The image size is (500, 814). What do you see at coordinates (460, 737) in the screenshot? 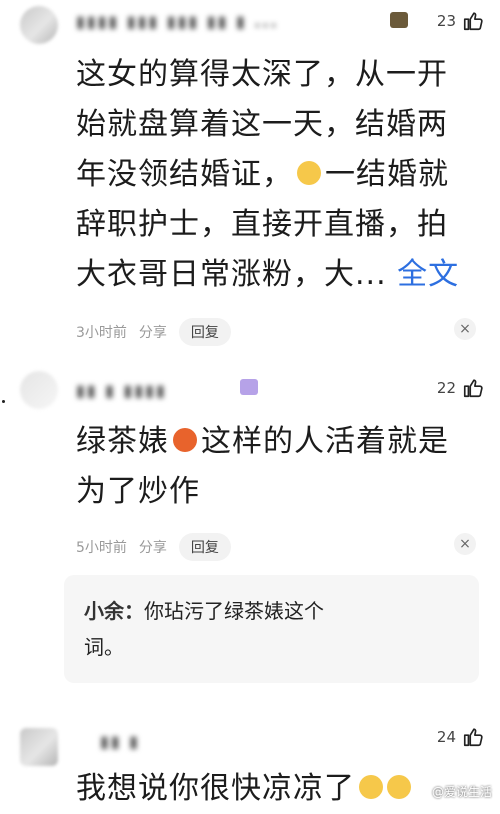
I see `like-button: 24` at bounding box center [460, 737].